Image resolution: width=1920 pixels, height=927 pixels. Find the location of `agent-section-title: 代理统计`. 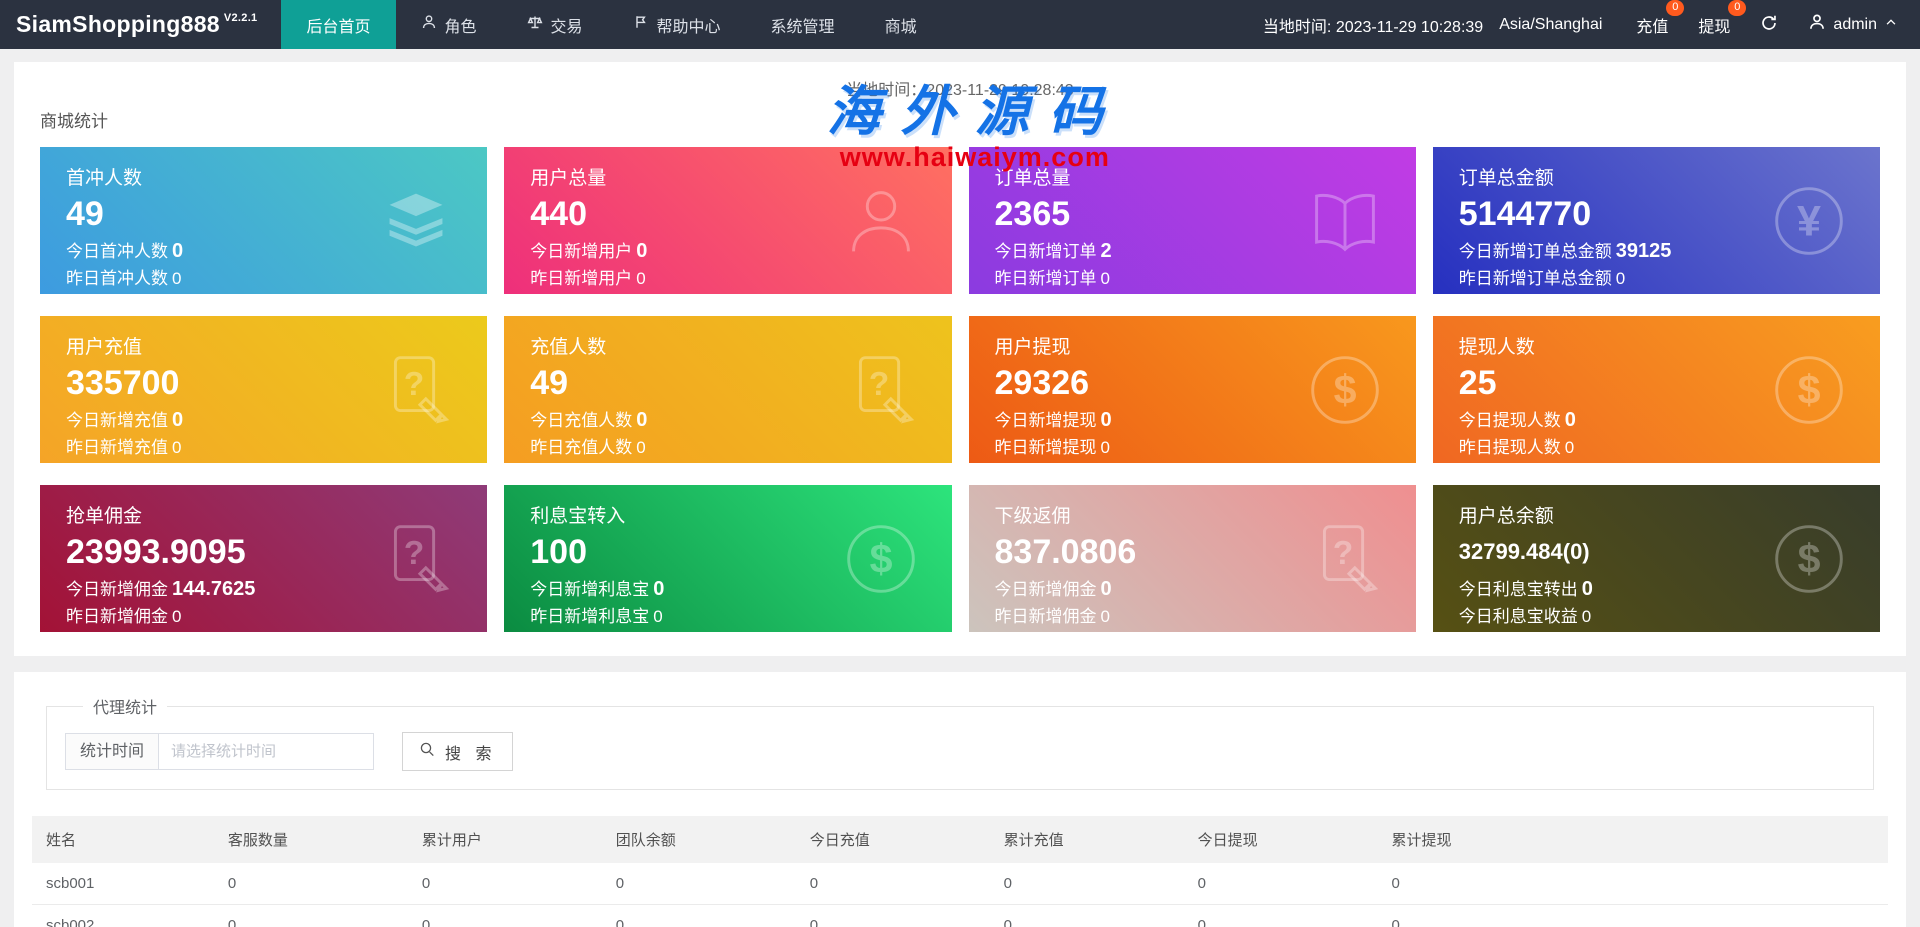

agent-section-title: 代理统计 is located at coordinates (125, 708).